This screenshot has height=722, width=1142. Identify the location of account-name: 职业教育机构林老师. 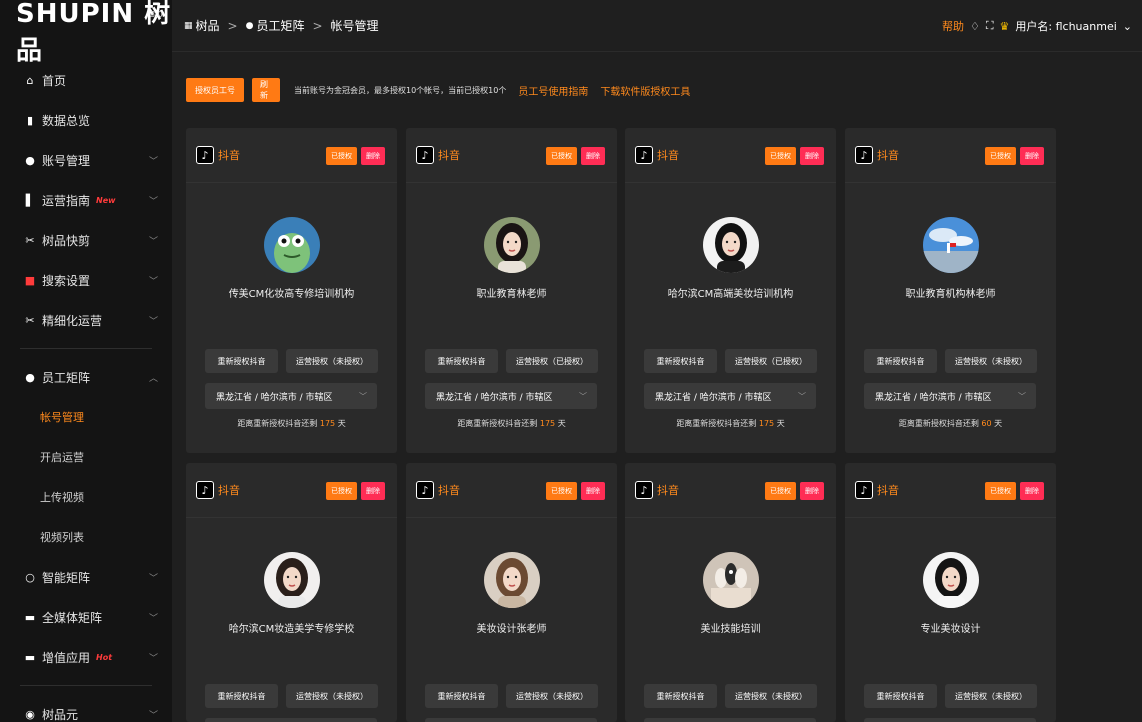
(950, 294).